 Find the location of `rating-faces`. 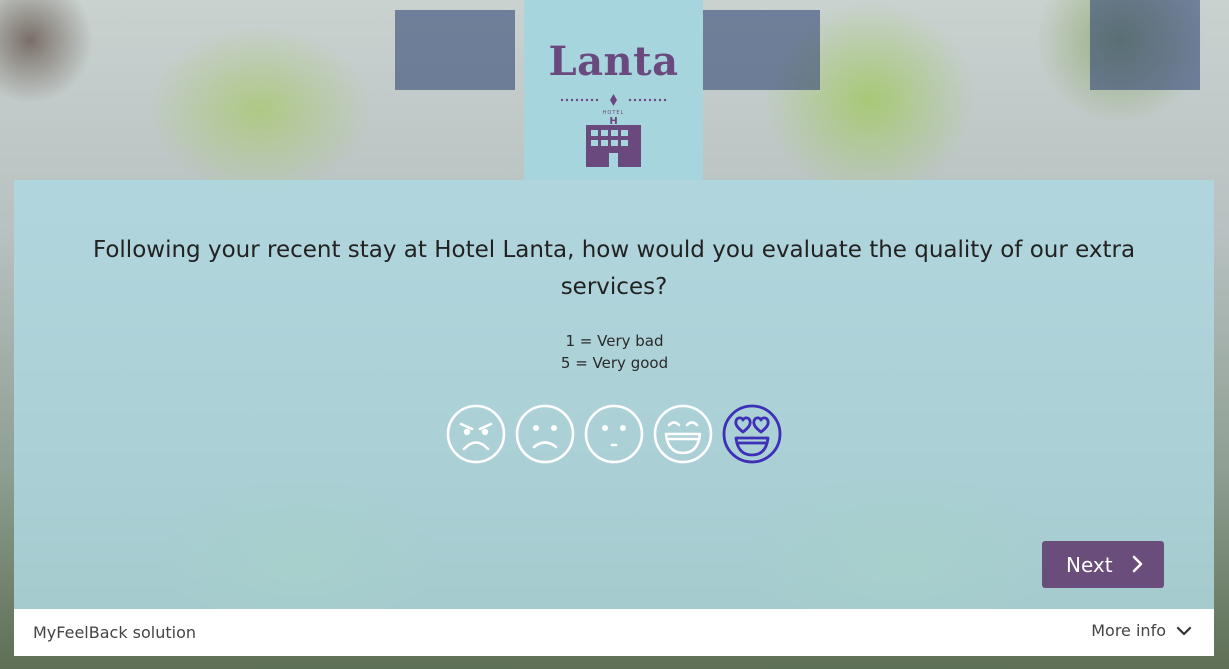

rating-faces is located at coordinates (615, 434).